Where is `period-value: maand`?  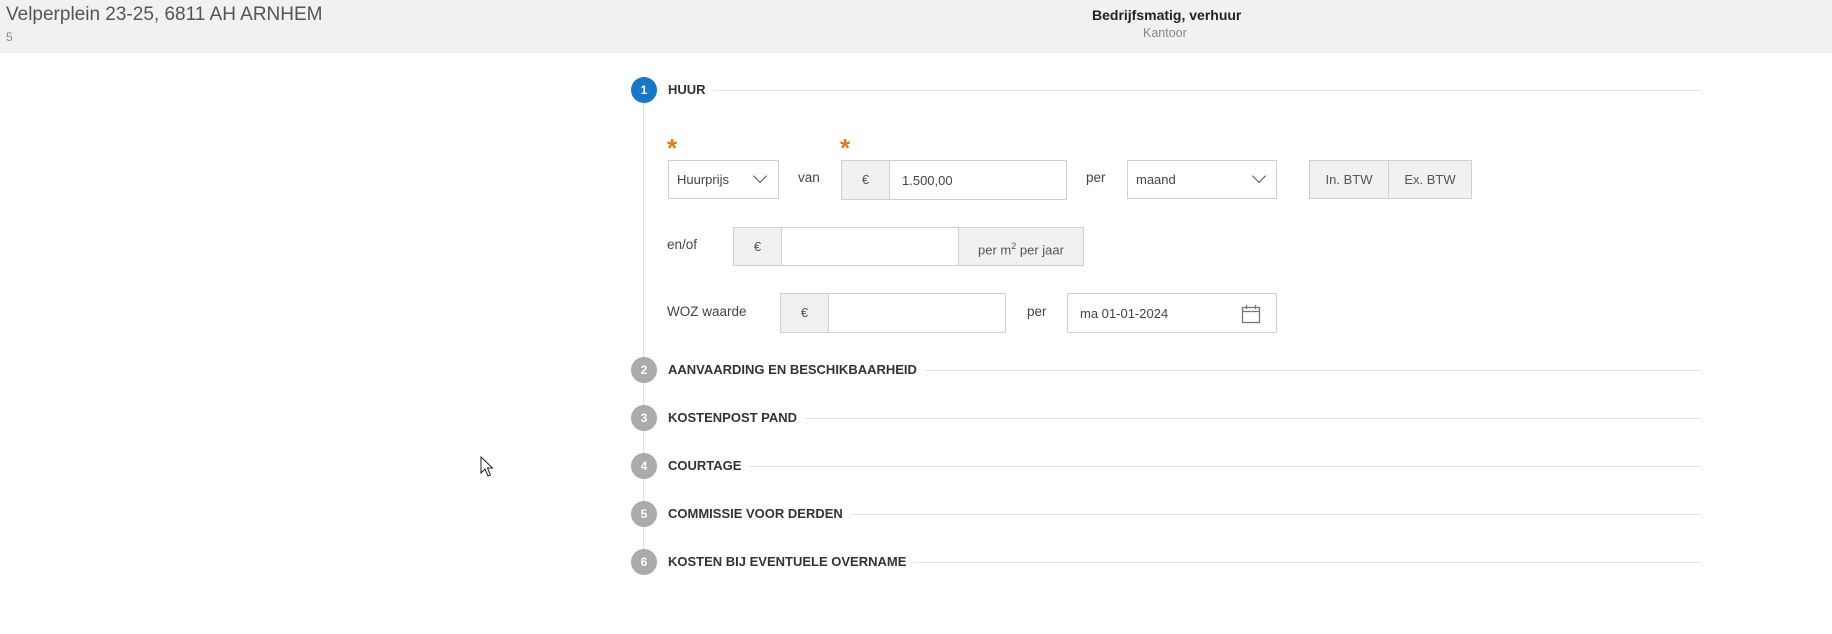
period-value: maand is located at coordinates (1156, 179).